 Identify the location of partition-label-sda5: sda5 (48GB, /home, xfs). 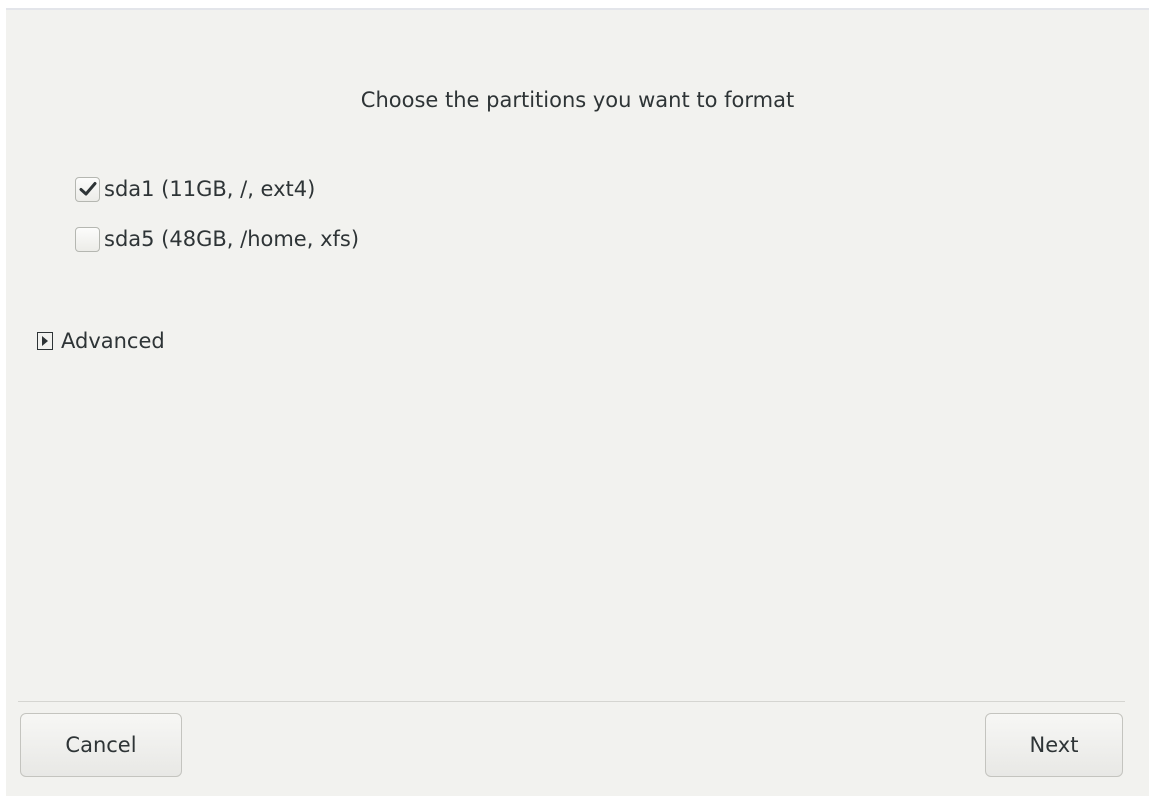
(232, 239).